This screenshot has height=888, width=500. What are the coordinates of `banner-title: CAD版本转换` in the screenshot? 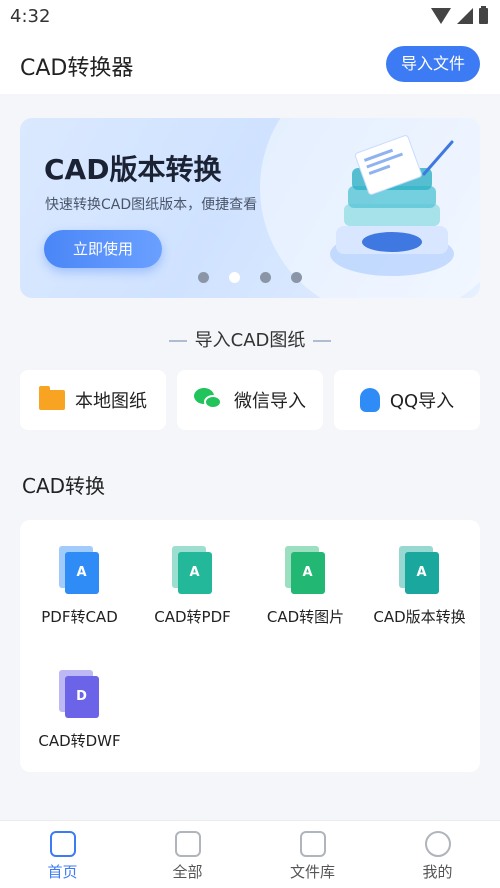 It's located at (133, 169).